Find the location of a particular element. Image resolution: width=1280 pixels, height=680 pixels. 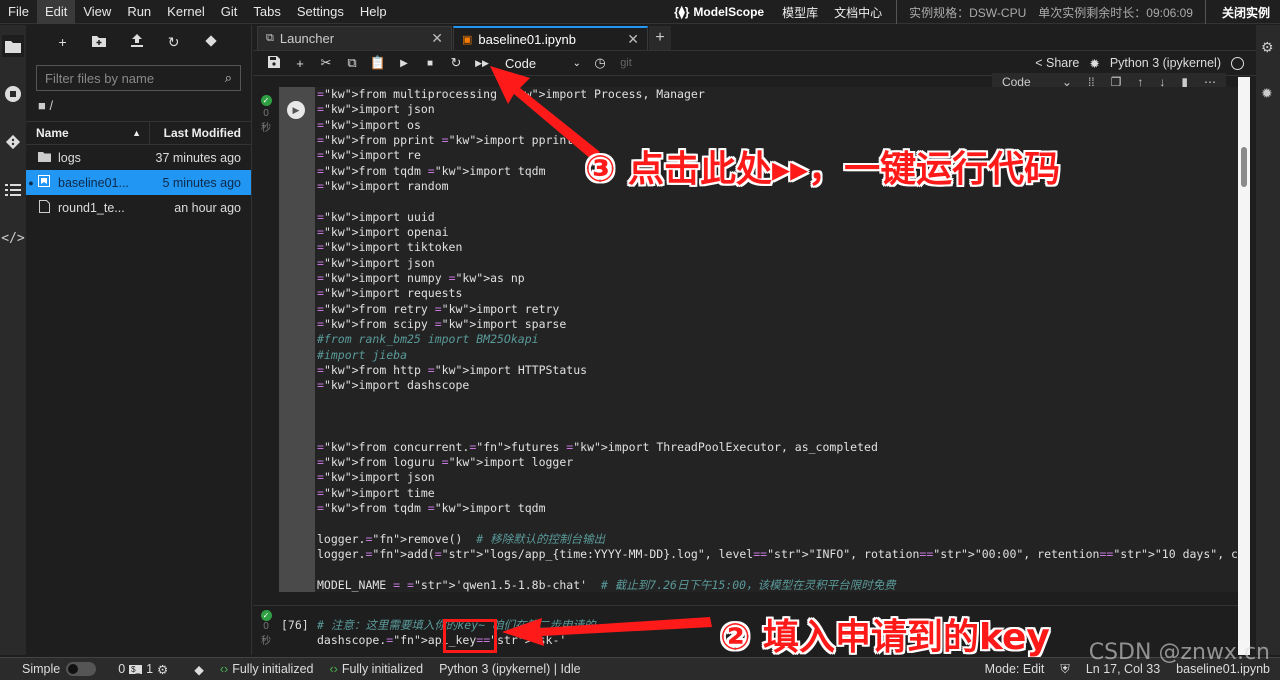

annotation-step3: ③ 点击此处▸▸，一键运行代码 is located at coordinates (823, 169).